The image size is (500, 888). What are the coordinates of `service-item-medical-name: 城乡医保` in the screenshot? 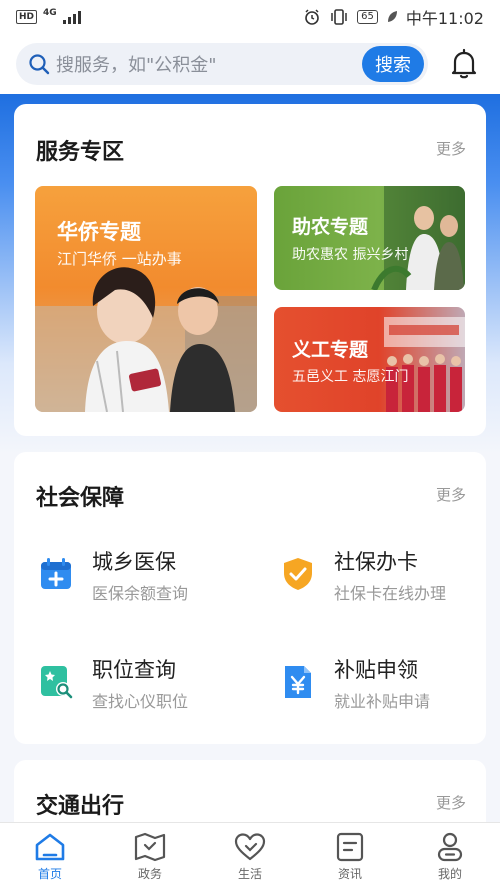 It's located at (134, 562).